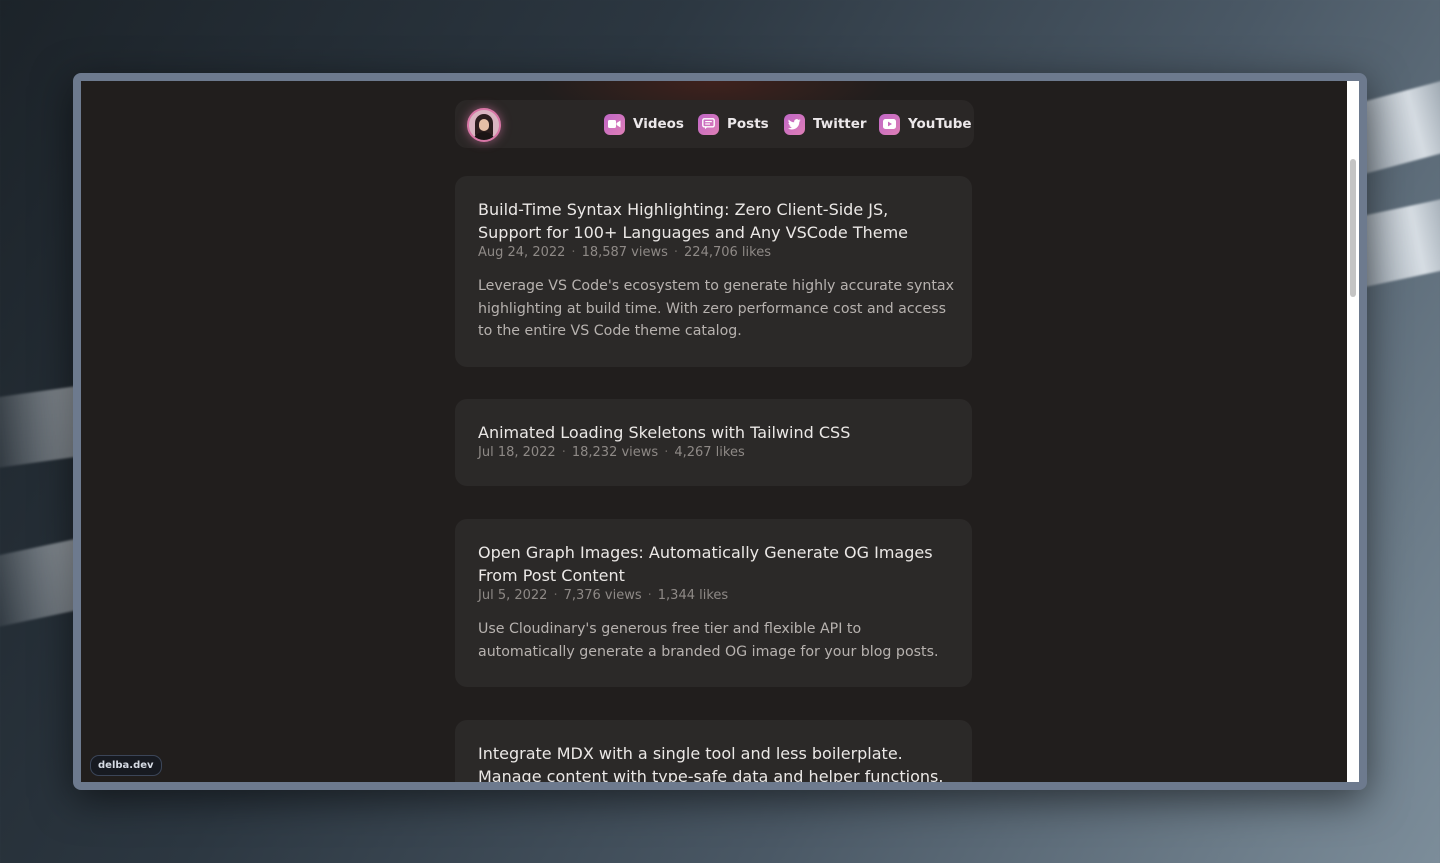  Describe the element at coordinates (517, 452) in the screenshot. I see `post-date: Jul 18, 2022` at that location.